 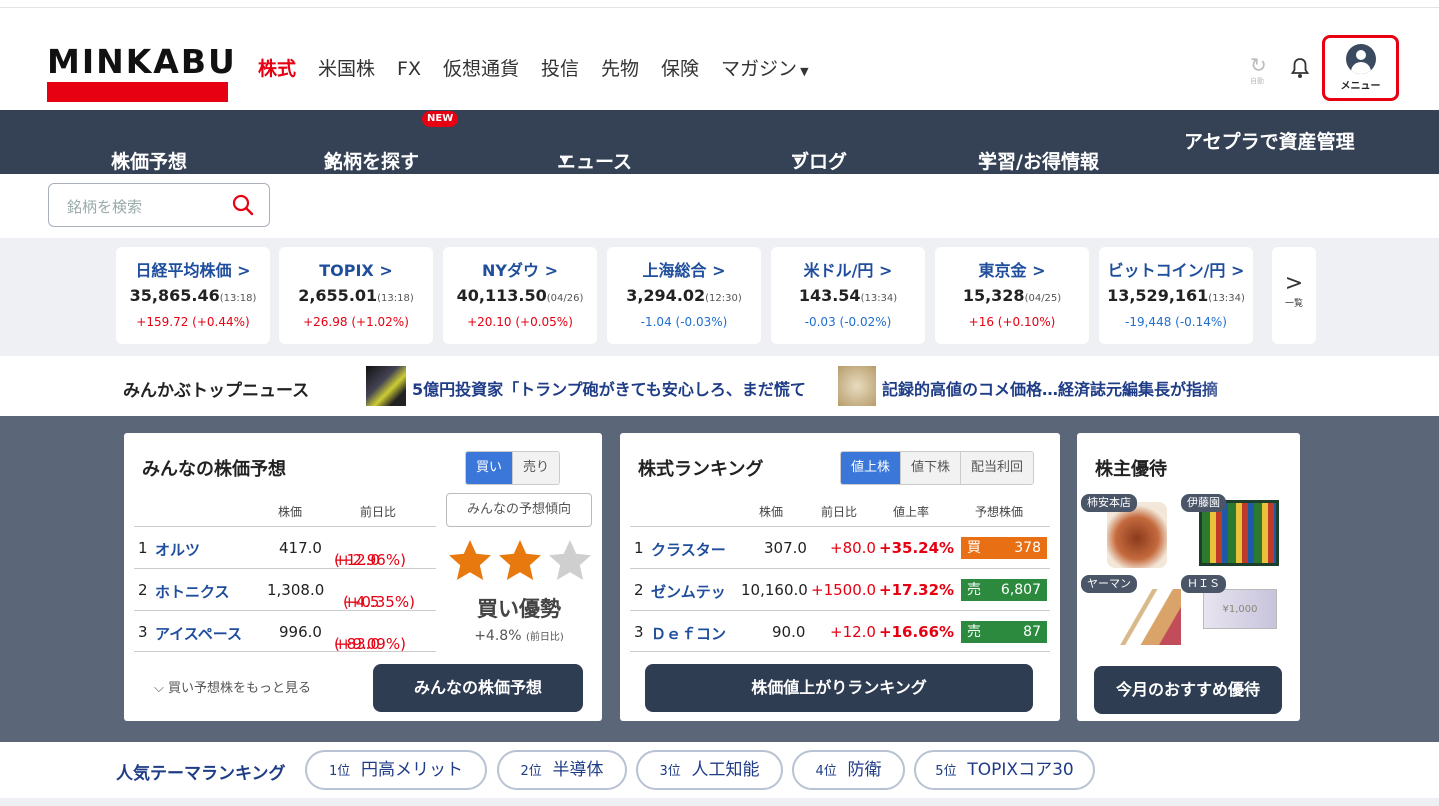 I want to click on table-row: 2 ホトニクス 1,308.0 +4.5 (+0.35%), so click(x=285, y=589).